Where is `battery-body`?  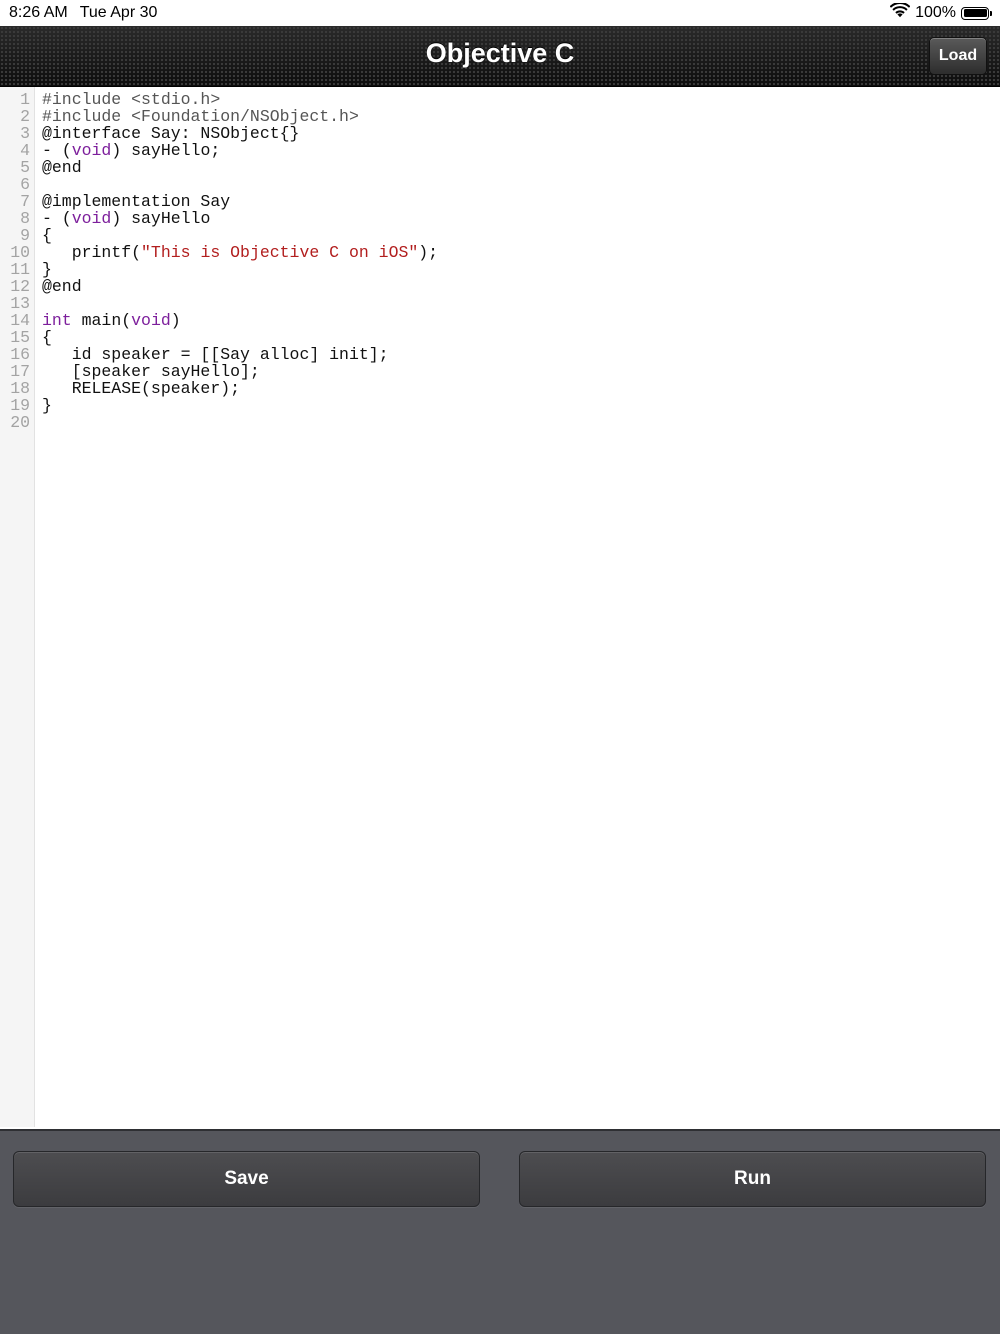 battery-body is located at coordinates (975, 13).